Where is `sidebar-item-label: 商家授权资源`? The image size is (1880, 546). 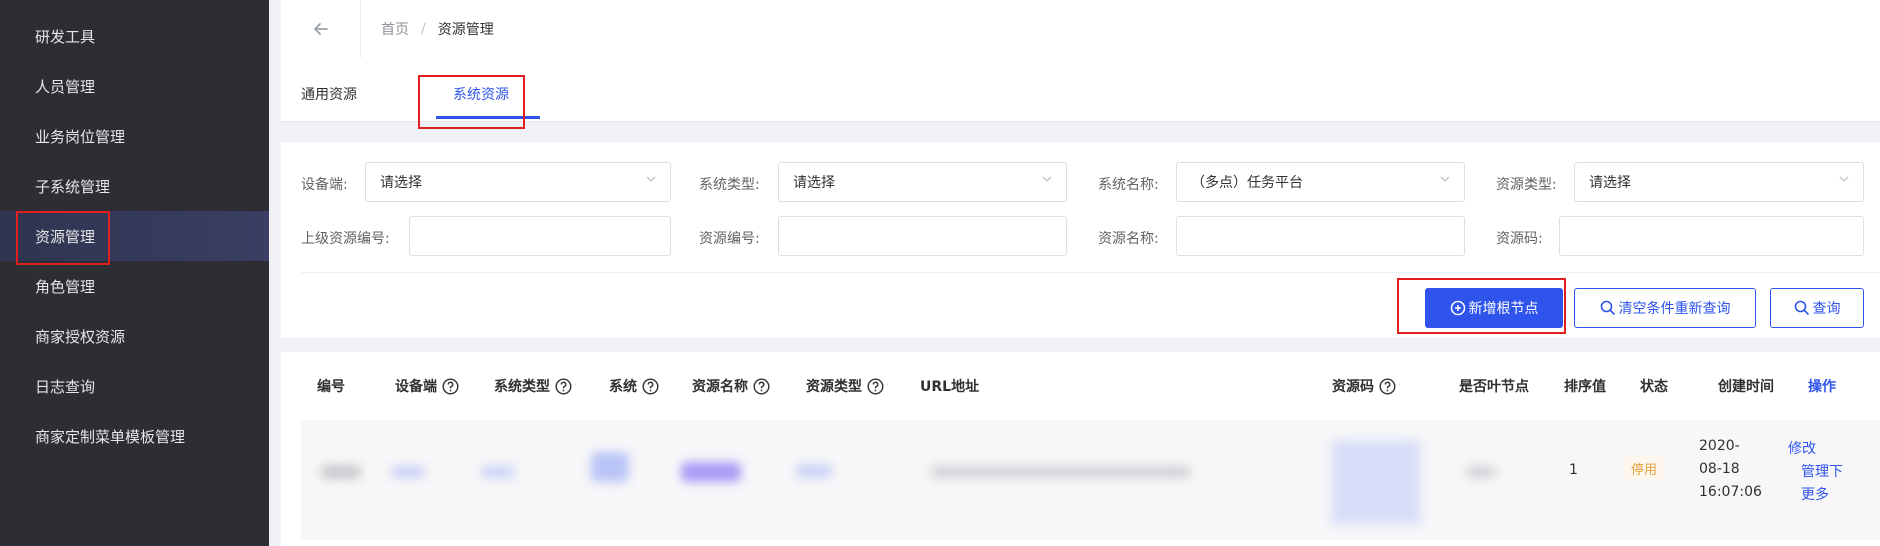 sidebar-item-label: 商家授权资源 is located at coordinates (80, 336).